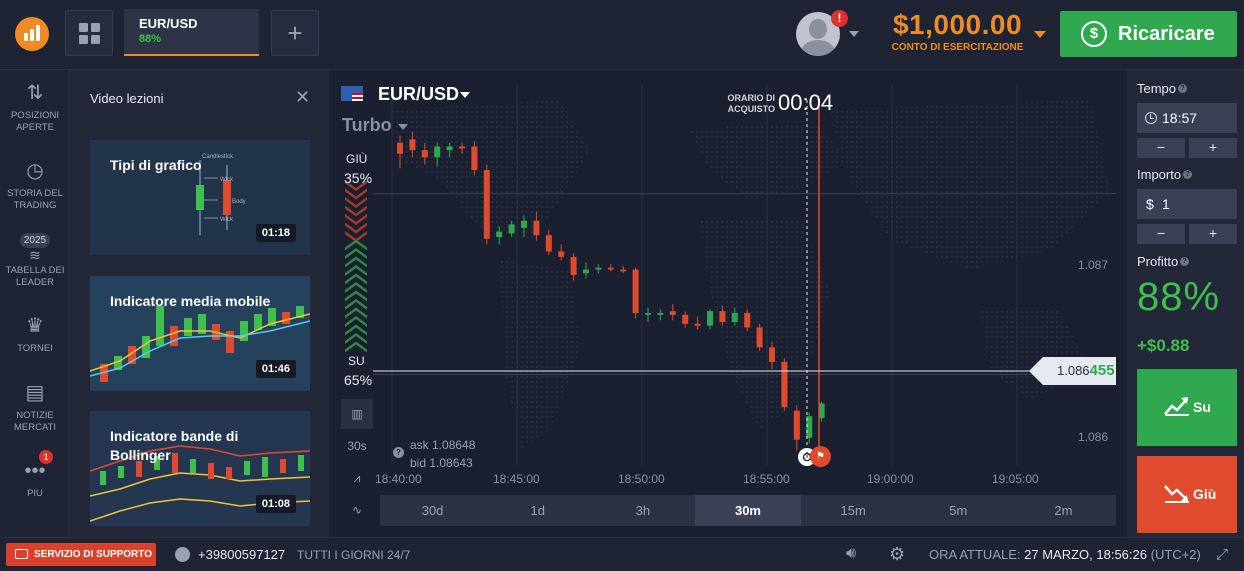 This screenshot has height=571, width=1244. Describe the element at coordinates (1093, 265) in the screenshot. I see `y-axis-label: 1.087` at that location.